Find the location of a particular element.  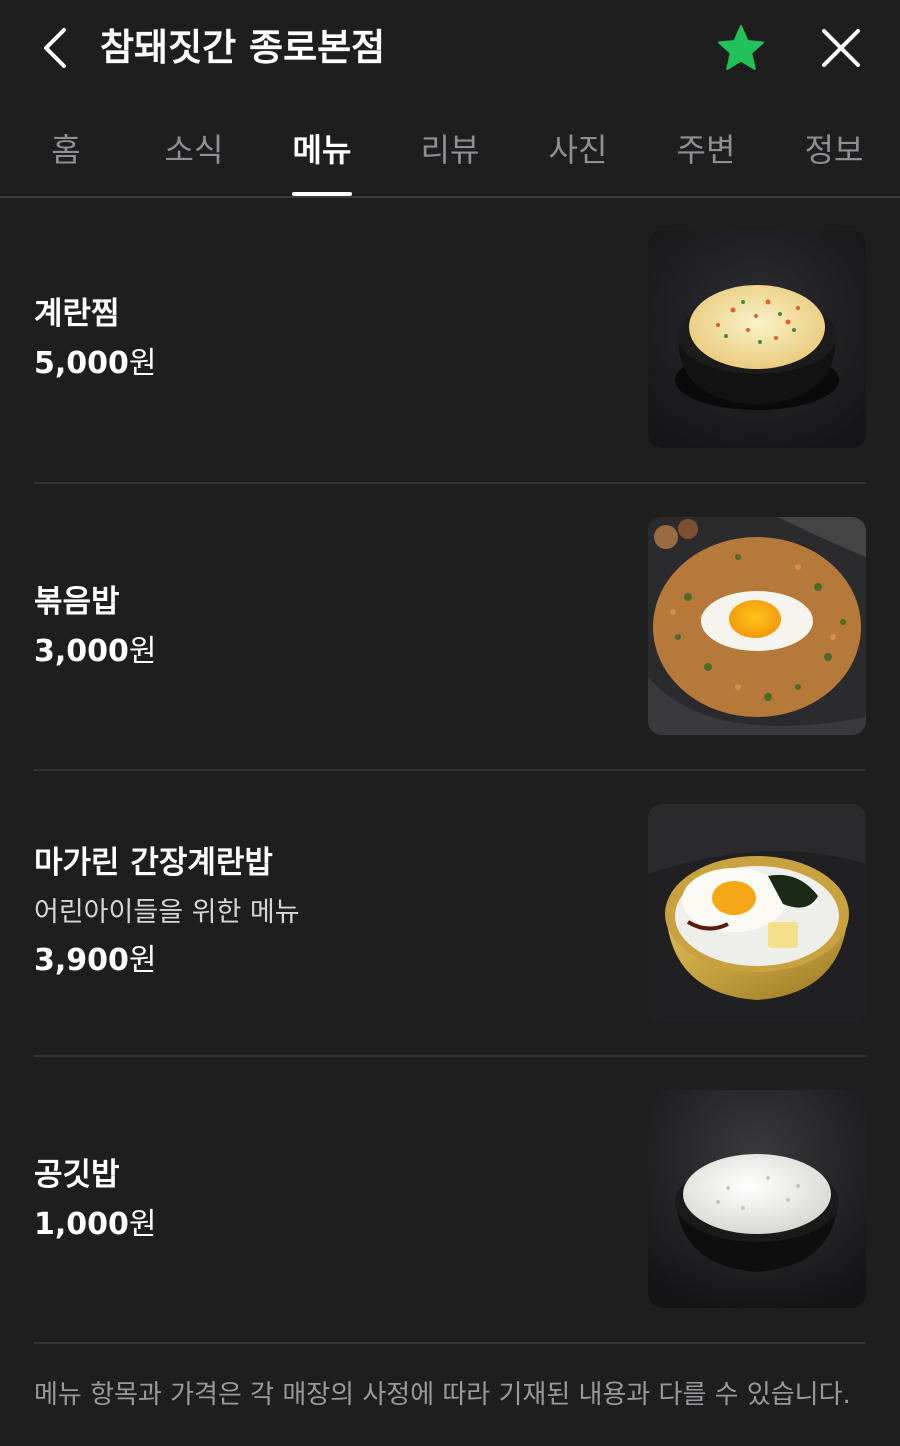

tab-bar: 홈 소식 메뉴 리뷰 사진 주변 정보 is located at coordinates (450, 149).